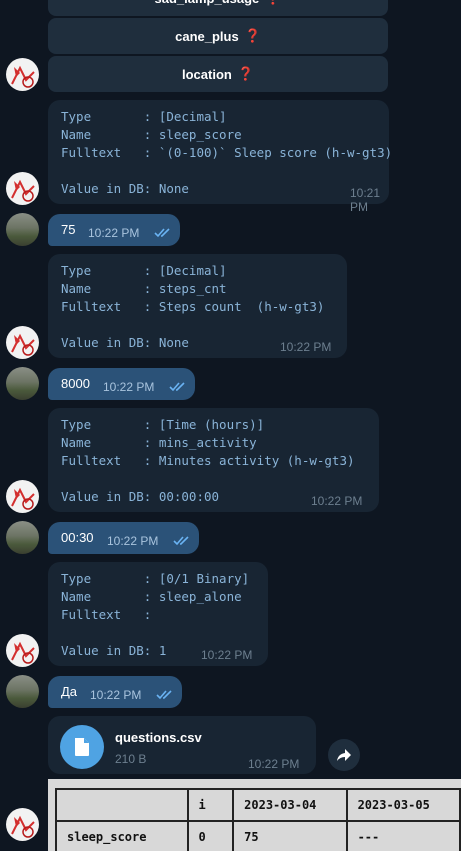 Image resolution: width=461 pixels, height=851 pixels. What do you see at coordinates (290, 835) in the screenshot?
I see `table-cell: 75` at bounding box center [290, 835].